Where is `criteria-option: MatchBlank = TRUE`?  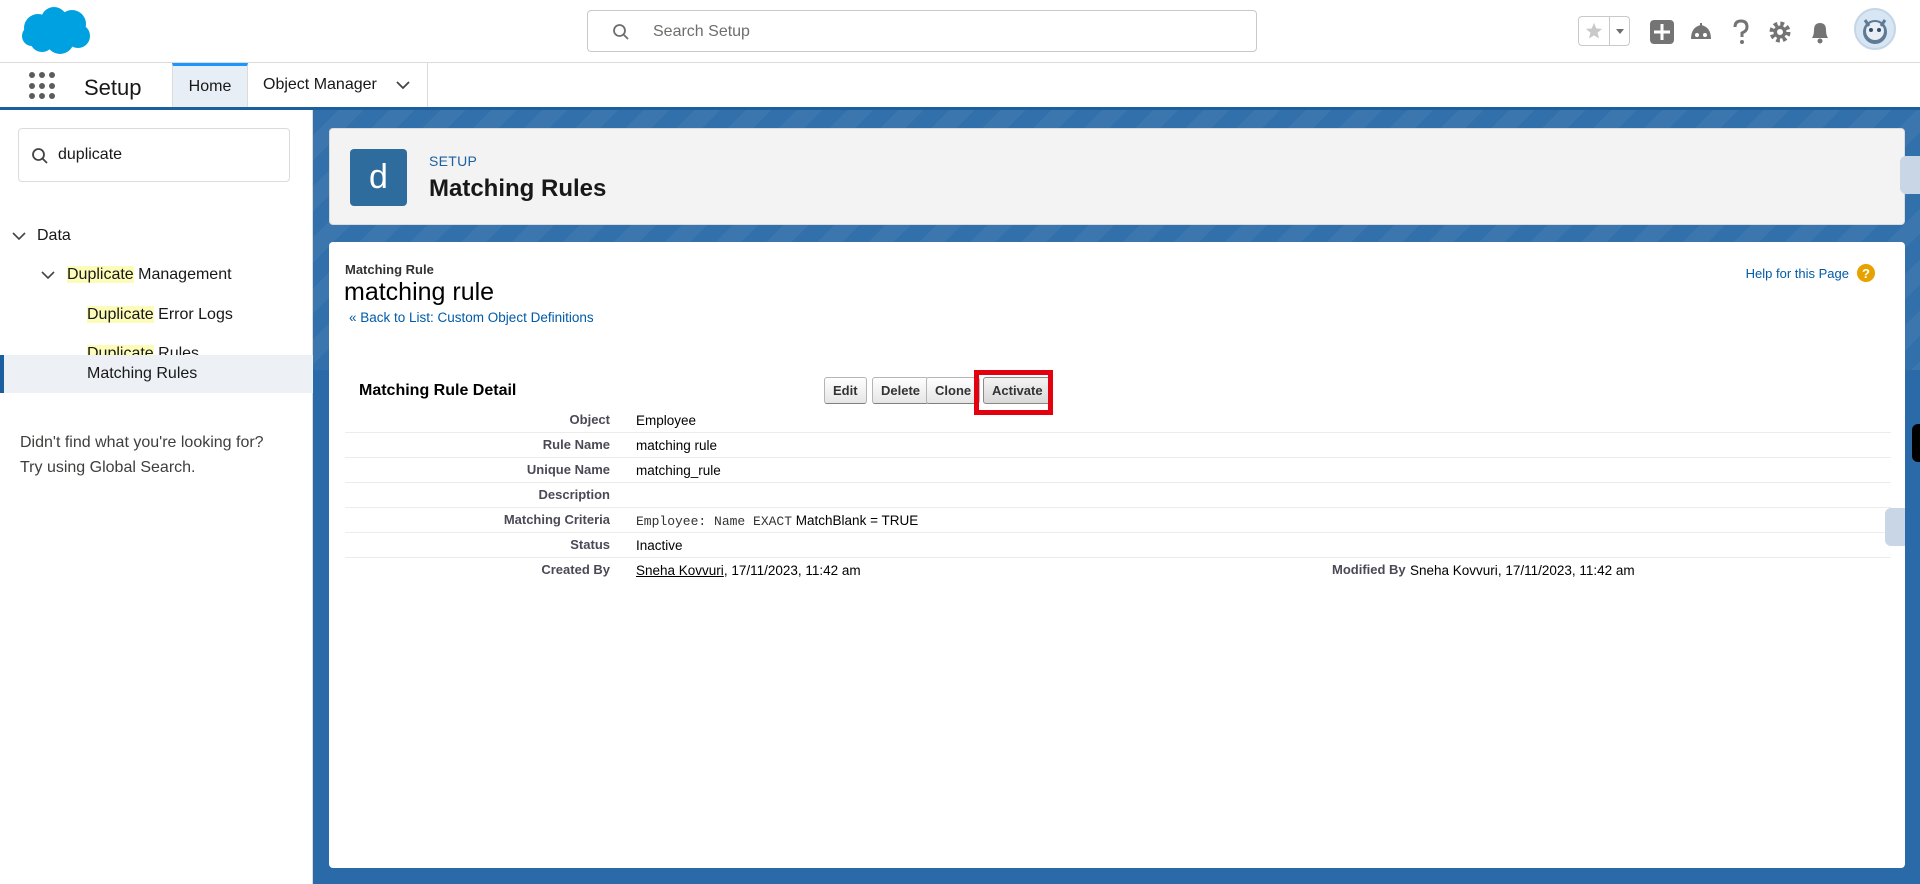 criteria-option: MatchBlank = TRUE is located at coordinates (855, 520).